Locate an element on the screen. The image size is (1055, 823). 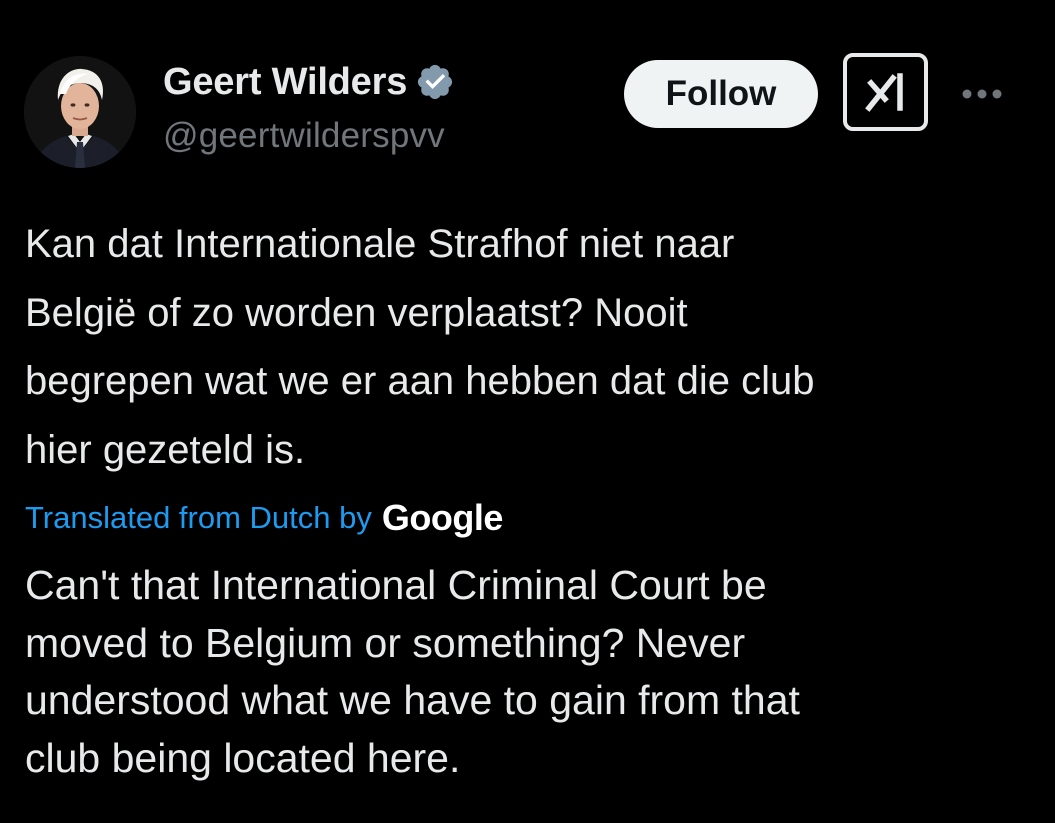
grok-button is located at coordinates (885, 92).